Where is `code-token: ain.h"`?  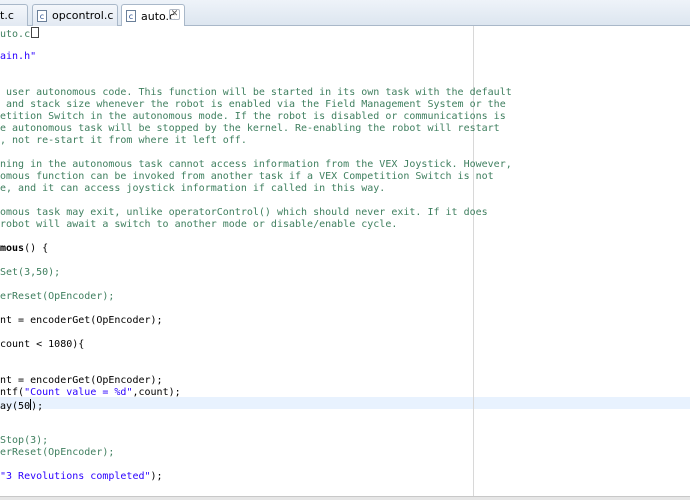
code-token: ain.h" is located at coordinates (18, 56).